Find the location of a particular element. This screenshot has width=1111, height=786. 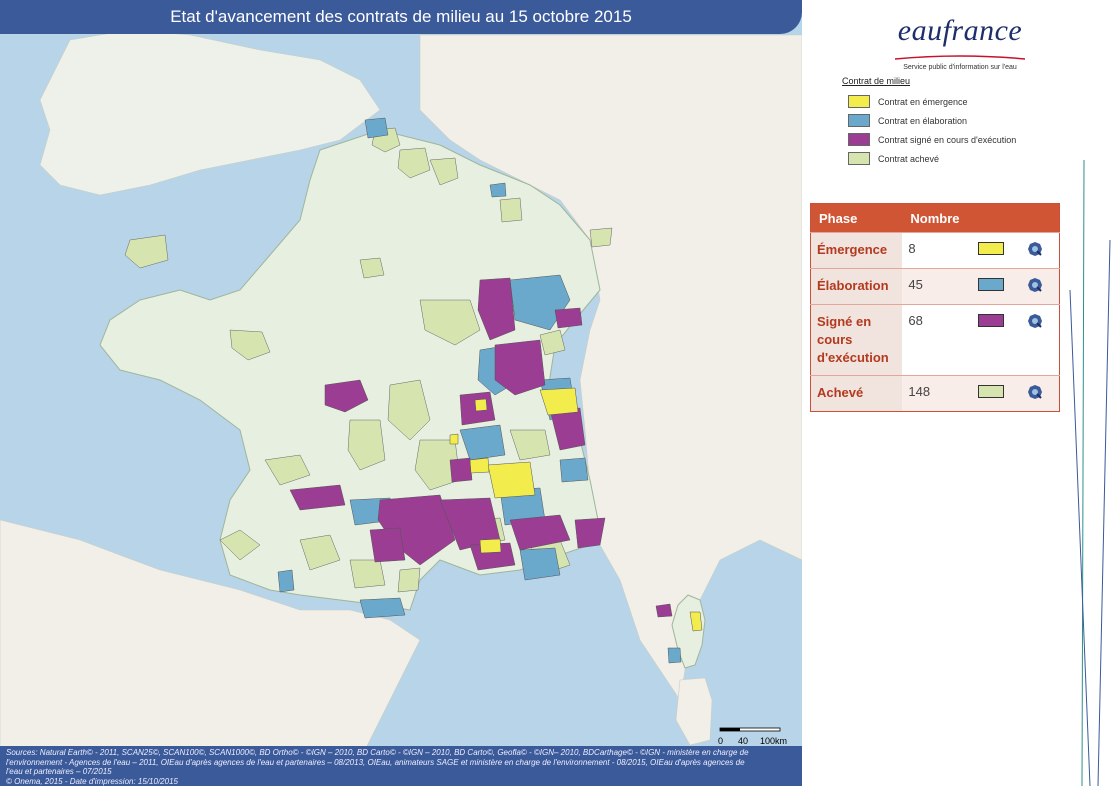

scale-label-40: 40 is located at coordinates (743, 741).